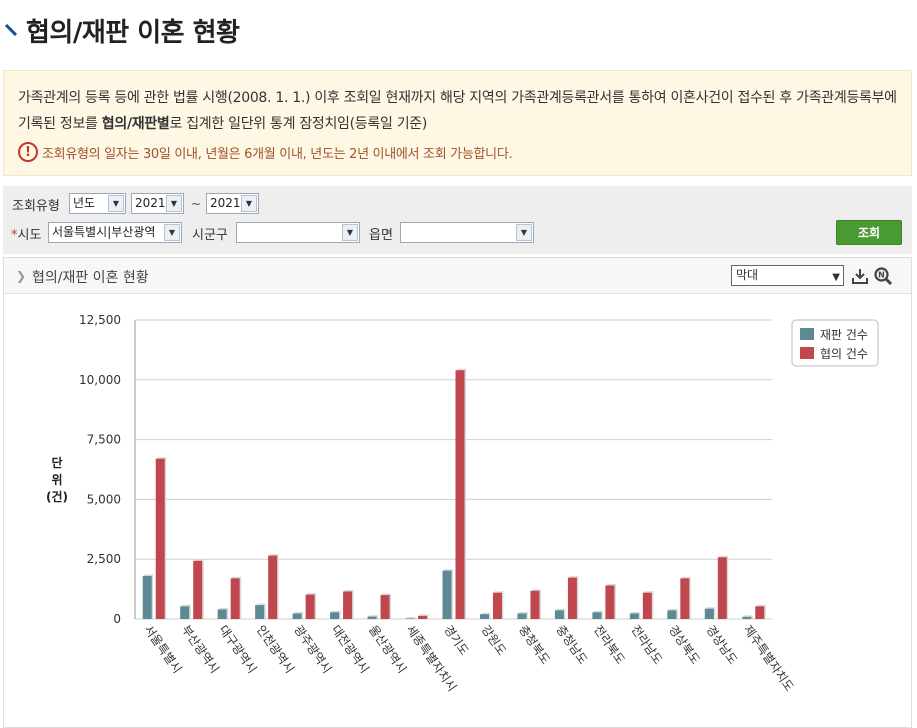  What do you see at coordinates (150, 203) in the screenshot?
I see `from-year-value: 2021` at bounding box center [150, 203].